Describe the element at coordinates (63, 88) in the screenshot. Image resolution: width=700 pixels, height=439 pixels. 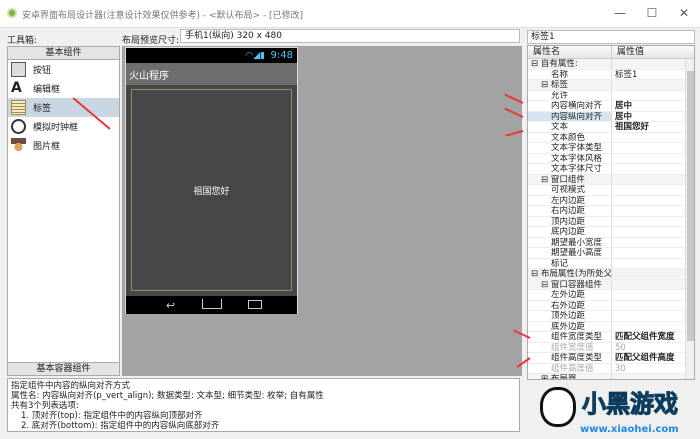
I see `tool-item-edit-box: A 编辑框` at that location.